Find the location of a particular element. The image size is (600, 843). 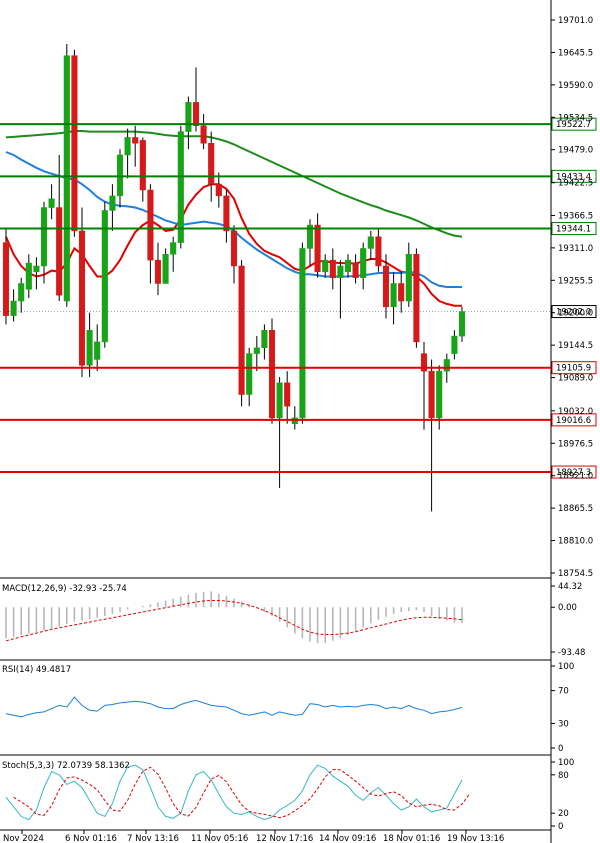

rsi-tick-label: 0 is located at coordinates (560, 749).